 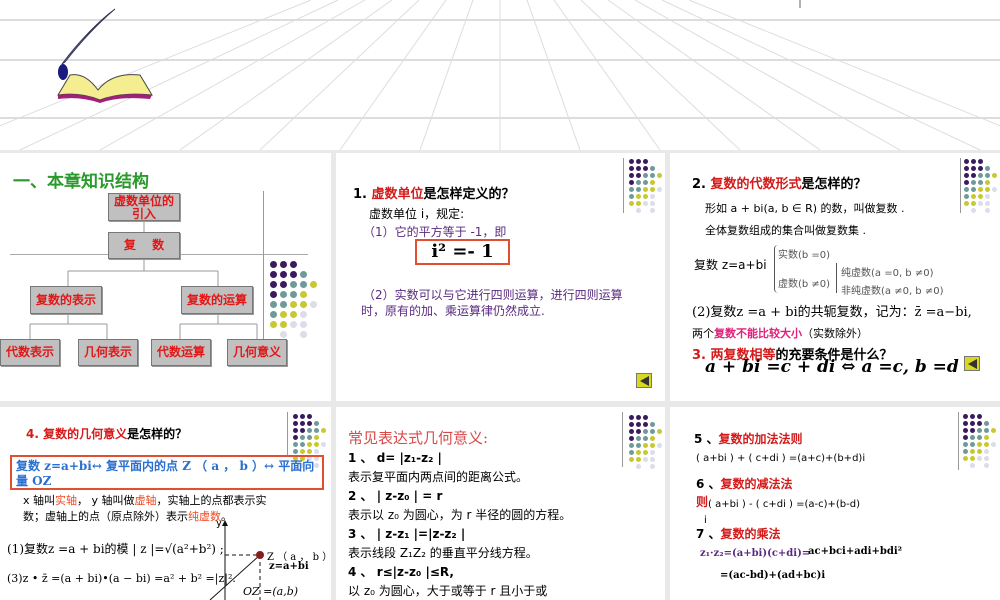 What do you see at coordinates (167, 472) in the screenshot?
I see `correspondence-box: 复数 z=a+bi↔ 复平面内的点 Z （ a ， b ）↔ 平面向量 OZ` at bounding box center [167, 472].